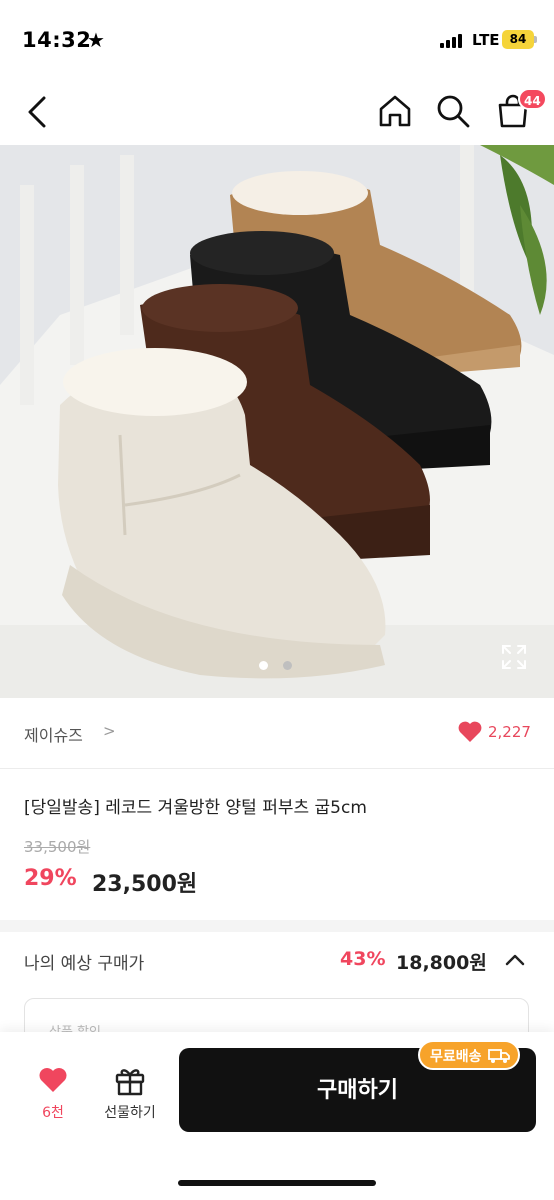 Image resolution: width=554 pixels, height=1200 pixels. Describe the element at coordinates (277, 112) in the screenshot. I see `top-nav: 44` at that location.